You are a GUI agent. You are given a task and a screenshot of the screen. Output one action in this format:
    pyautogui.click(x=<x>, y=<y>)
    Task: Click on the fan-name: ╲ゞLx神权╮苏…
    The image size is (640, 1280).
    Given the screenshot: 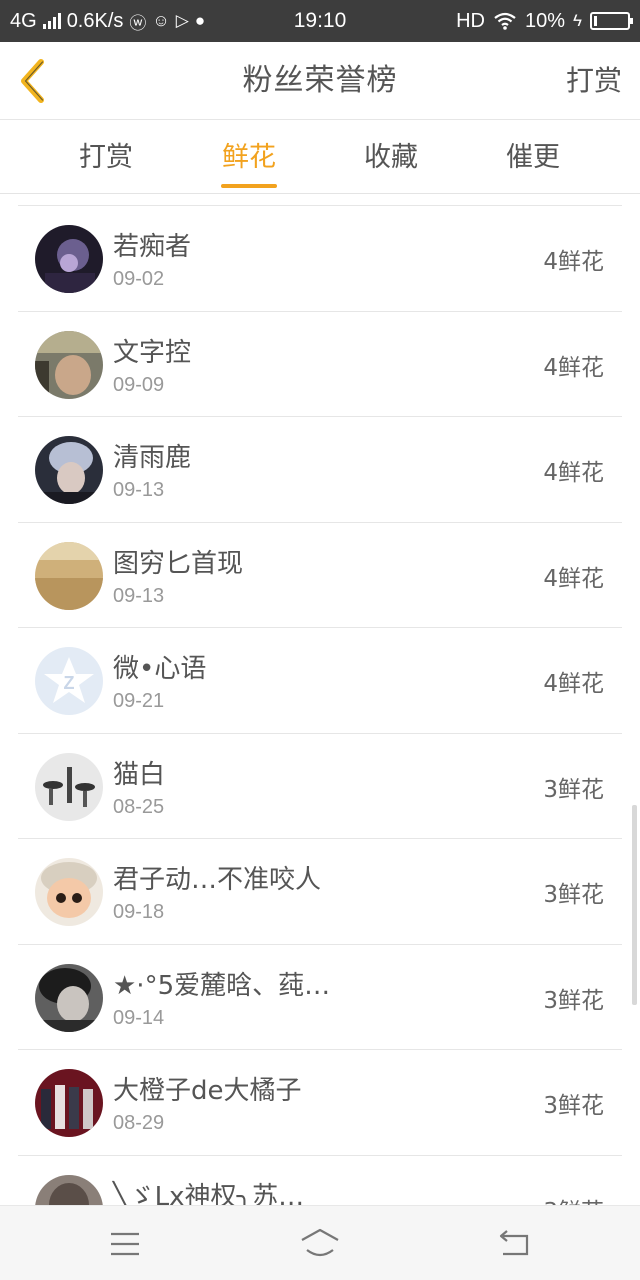 What is the action you would take?
    pyautogui.click(x=209, y=1193)
    